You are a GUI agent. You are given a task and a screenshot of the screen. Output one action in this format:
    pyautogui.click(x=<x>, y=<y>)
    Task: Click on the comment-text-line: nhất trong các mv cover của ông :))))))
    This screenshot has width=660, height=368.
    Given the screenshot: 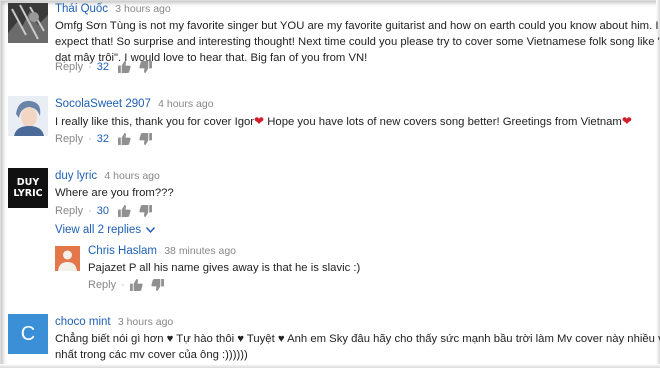 What is the action you would take?
    pyautogui.click(x=151, y=355)
    